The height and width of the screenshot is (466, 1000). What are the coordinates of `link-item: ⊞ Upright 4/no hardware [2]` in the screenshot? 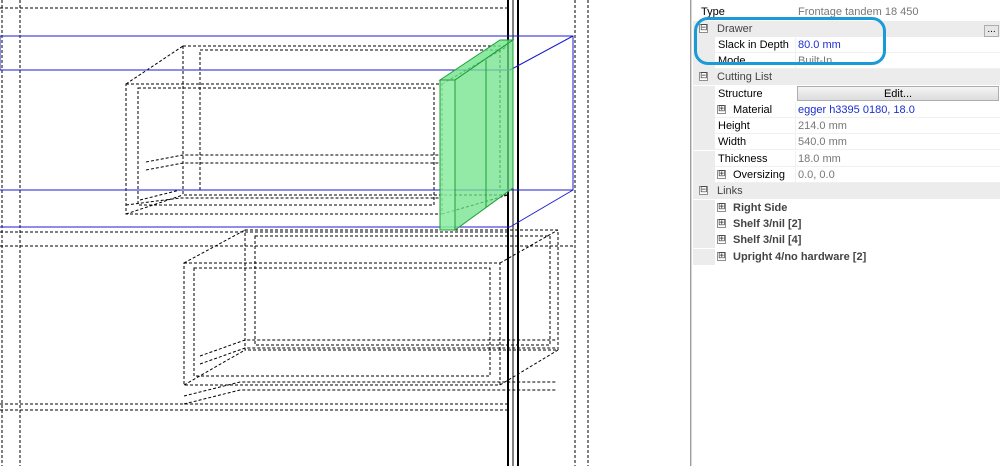 It's located at (846, 257).